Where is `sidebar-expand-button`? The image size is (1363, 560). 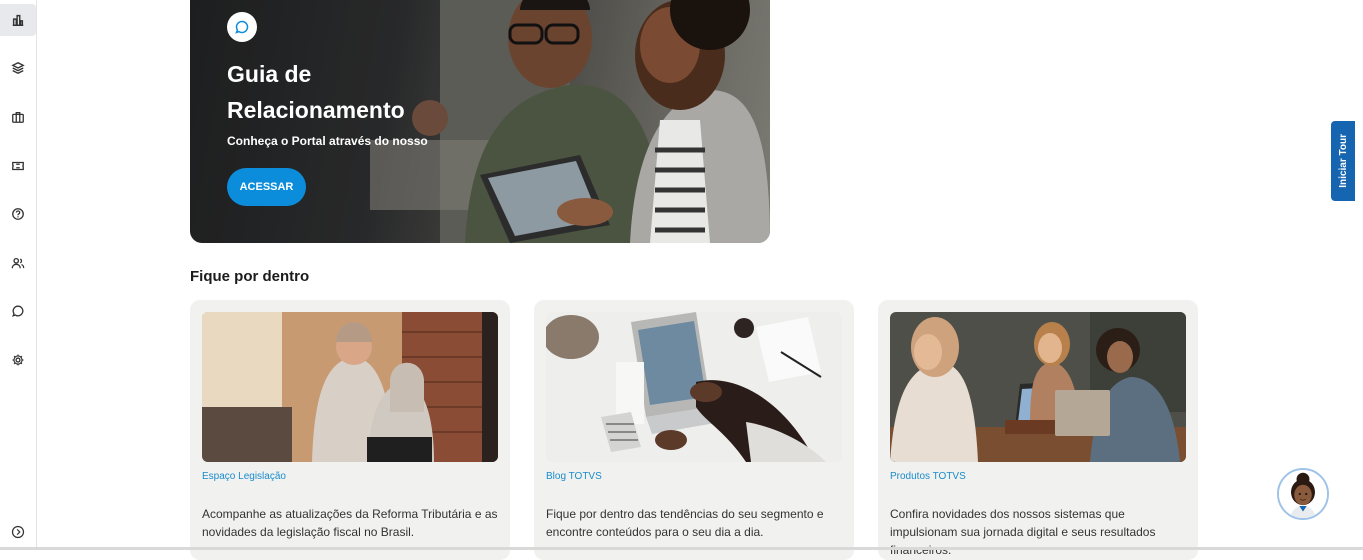 sidebar-expand-button is located at coordinates (18, 532).